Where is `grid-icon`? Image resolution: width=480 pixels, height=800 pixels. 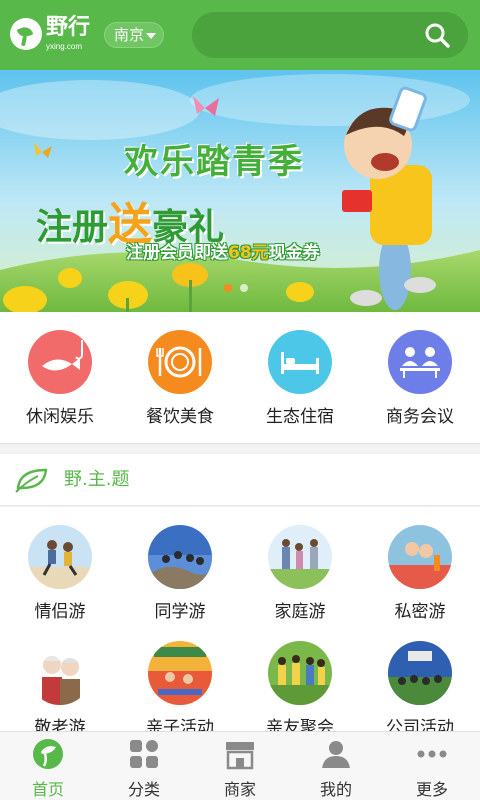 grid-icon is located at coordinates (144, 754).